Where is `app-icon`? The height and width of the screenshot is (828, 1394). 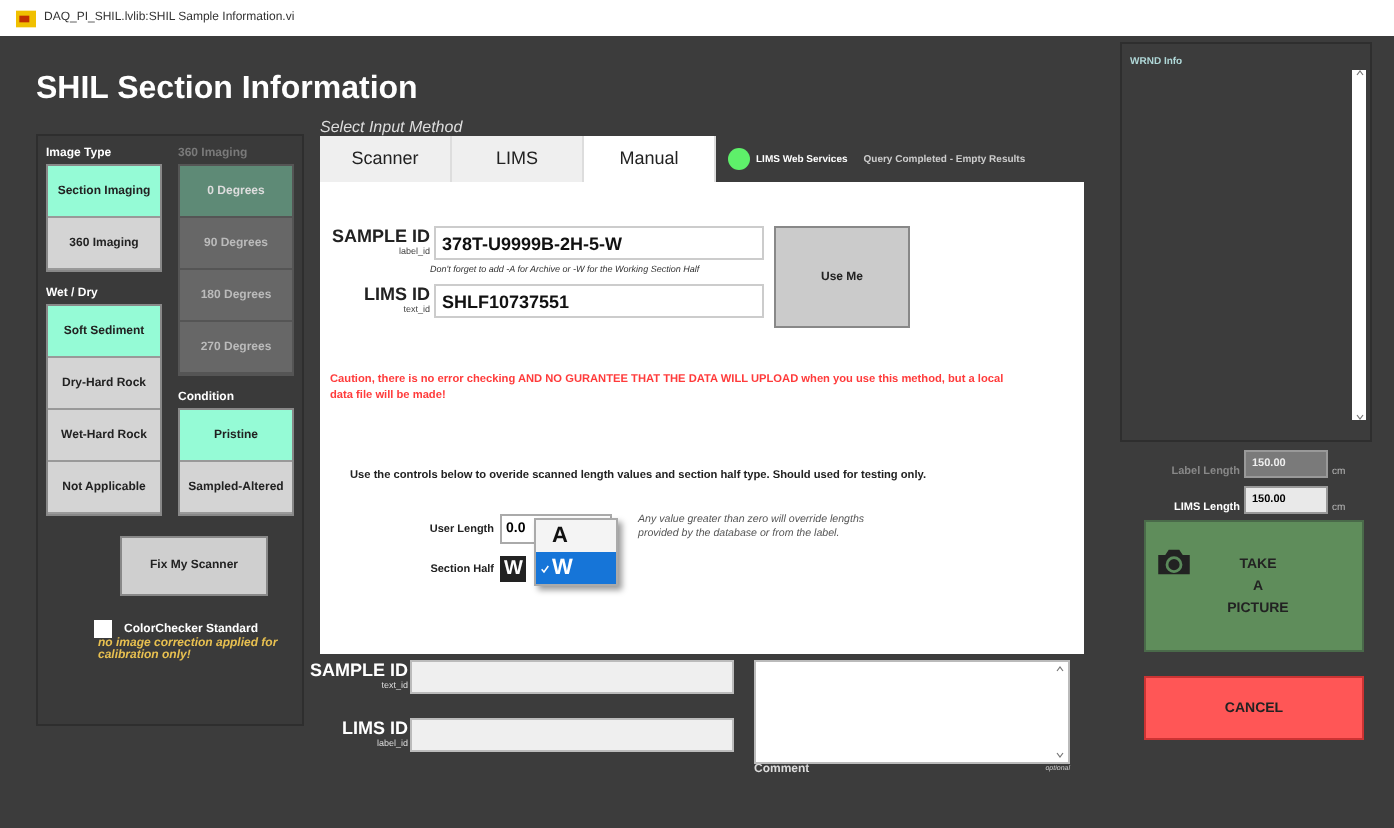 app-icon is located at coordinates (26, 18).